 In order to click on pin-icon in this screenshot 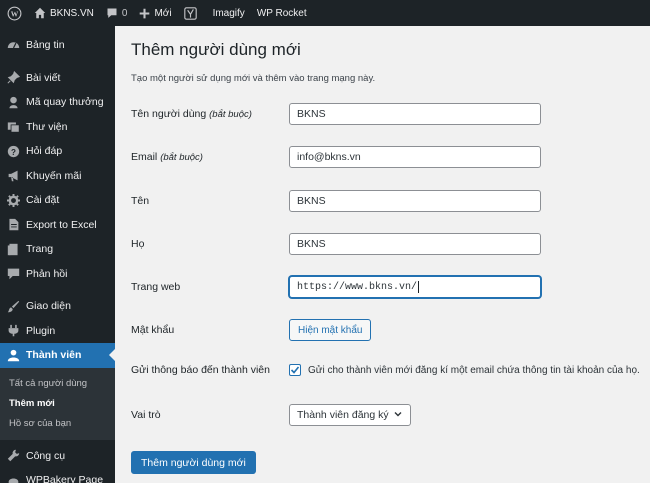, I will do `click(13, 78)`.